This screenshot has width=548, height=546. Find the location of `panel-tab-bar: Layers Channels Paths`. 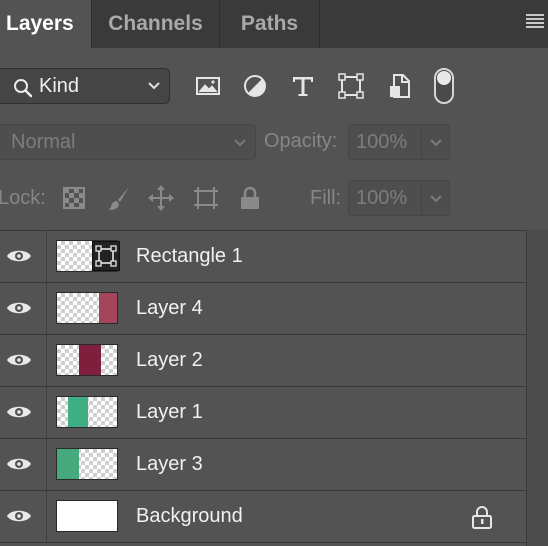

panel-tab-bar: Layers Channels Paths is located at coordinates (274, 24).